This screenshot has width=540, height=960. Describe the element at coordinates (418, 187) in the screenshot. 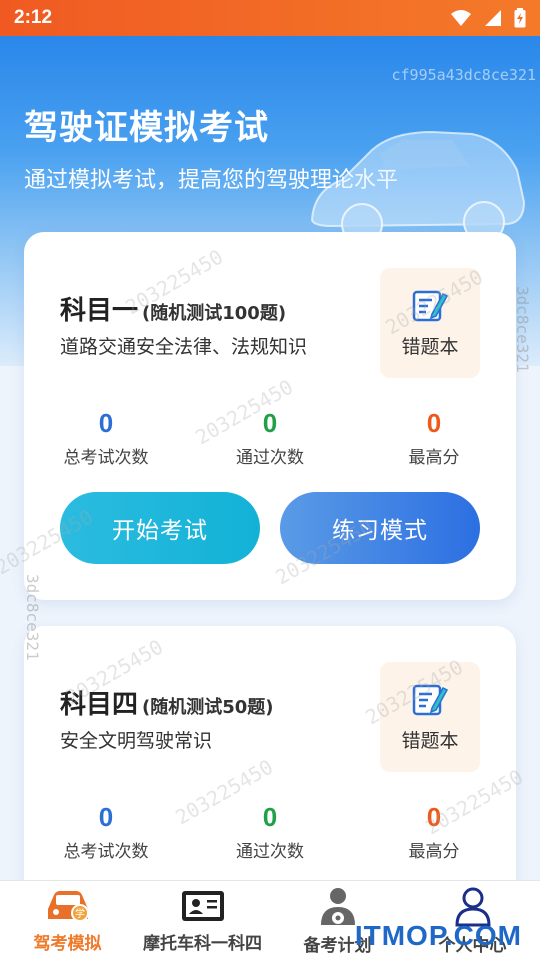

I see `car-illustration` at that location.